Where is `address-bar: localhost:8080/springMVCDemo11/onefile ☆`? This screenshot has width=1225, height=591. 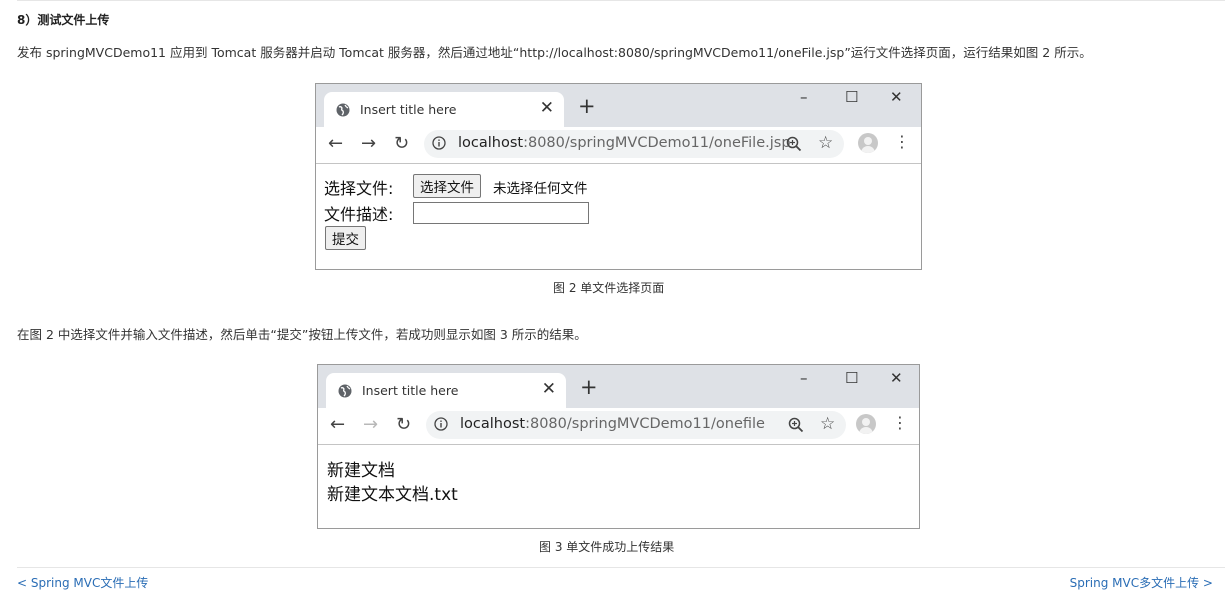 address-bar: localhost:8080/springMVCDemo11/onefile ☆ is located at coordinates (636, 425).